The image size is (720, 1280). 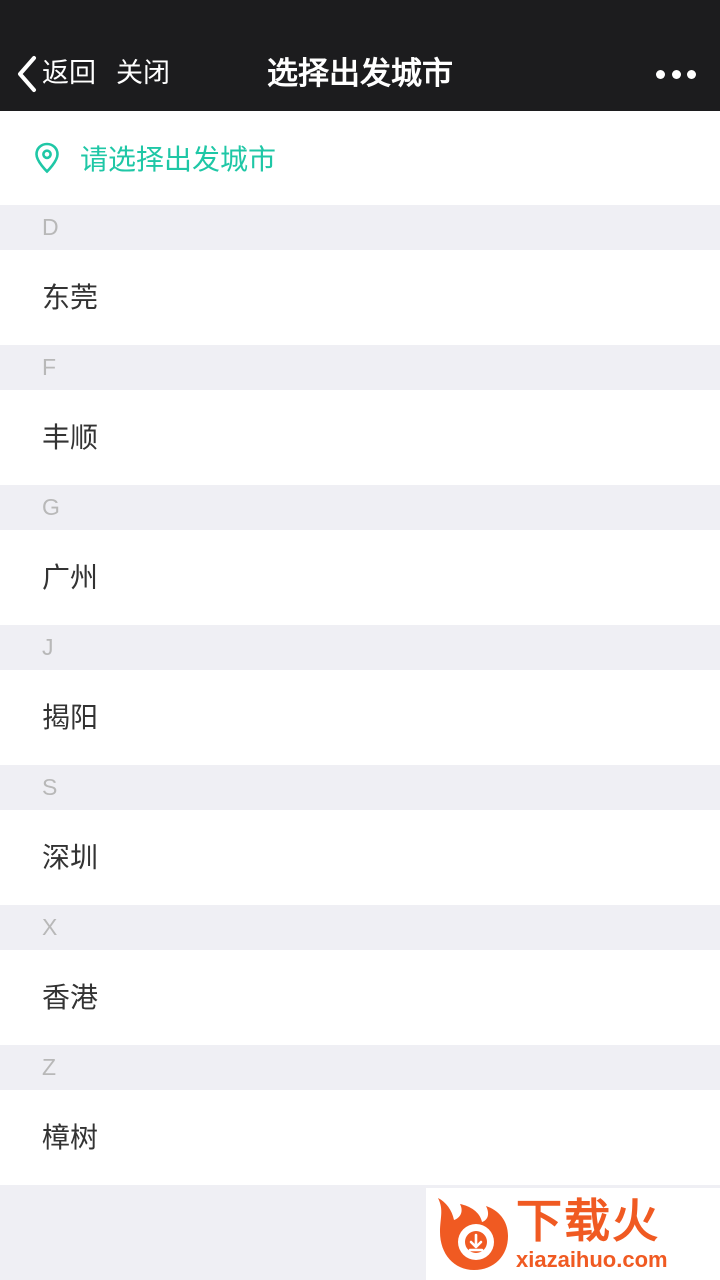 What do you see at coordinates (360, 1067) in the screenshot?
I see `group-header-z: Z` at bounding box center [360, 1067].